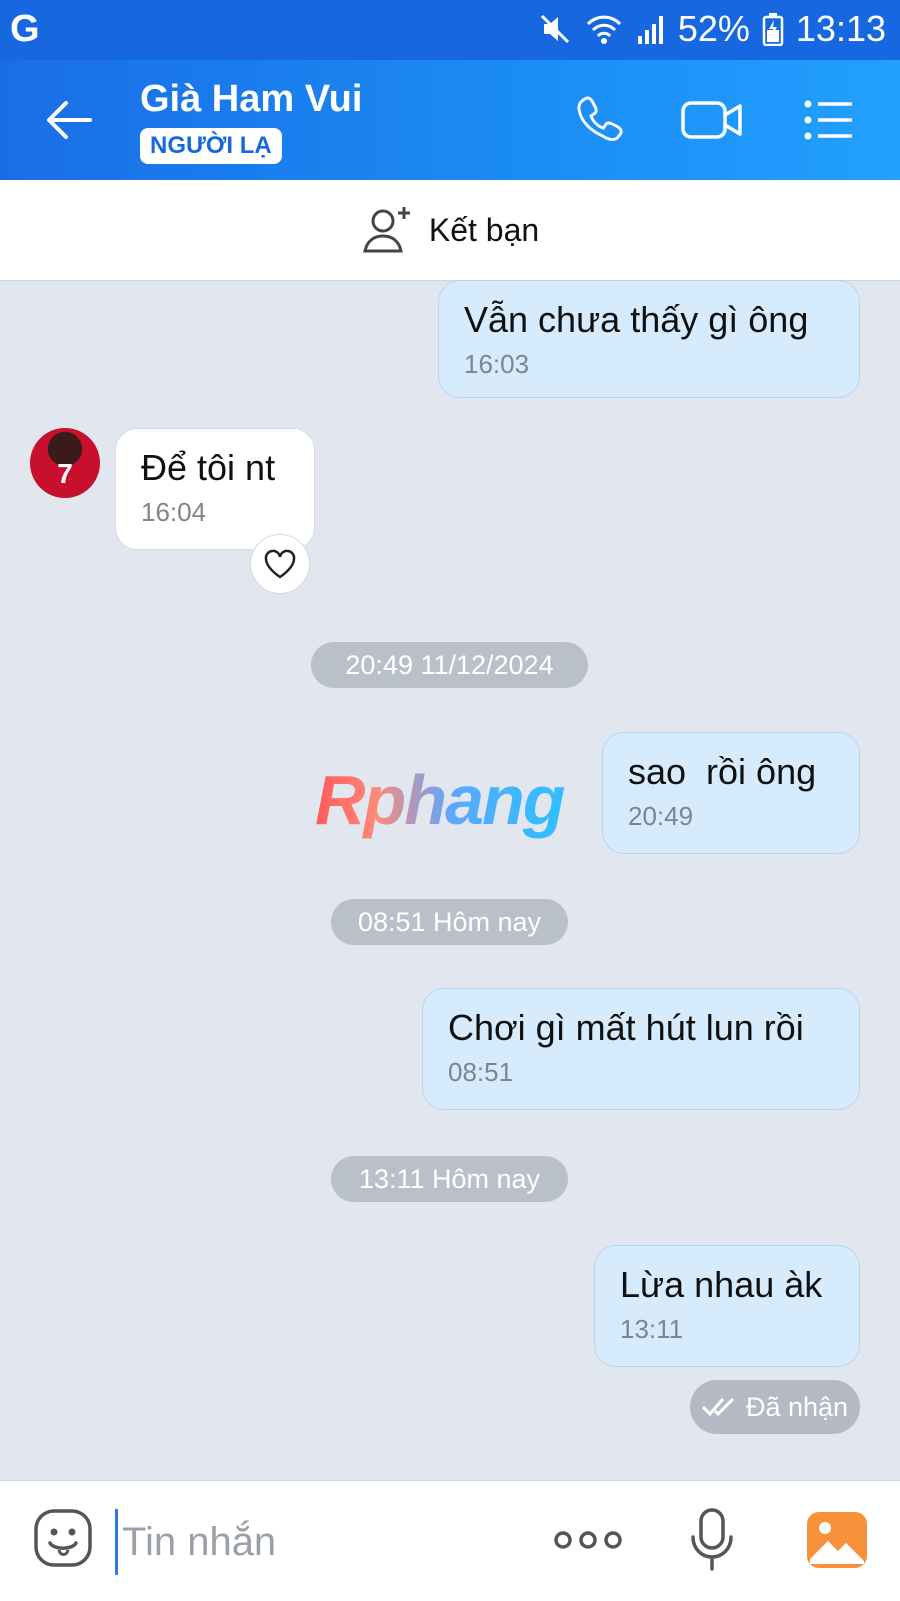 The image size is (900, 1601). What do you see at coordinates (25, 29) in the screenshot?
I see `google-app-icon: G` at bounding box center [25, 29].